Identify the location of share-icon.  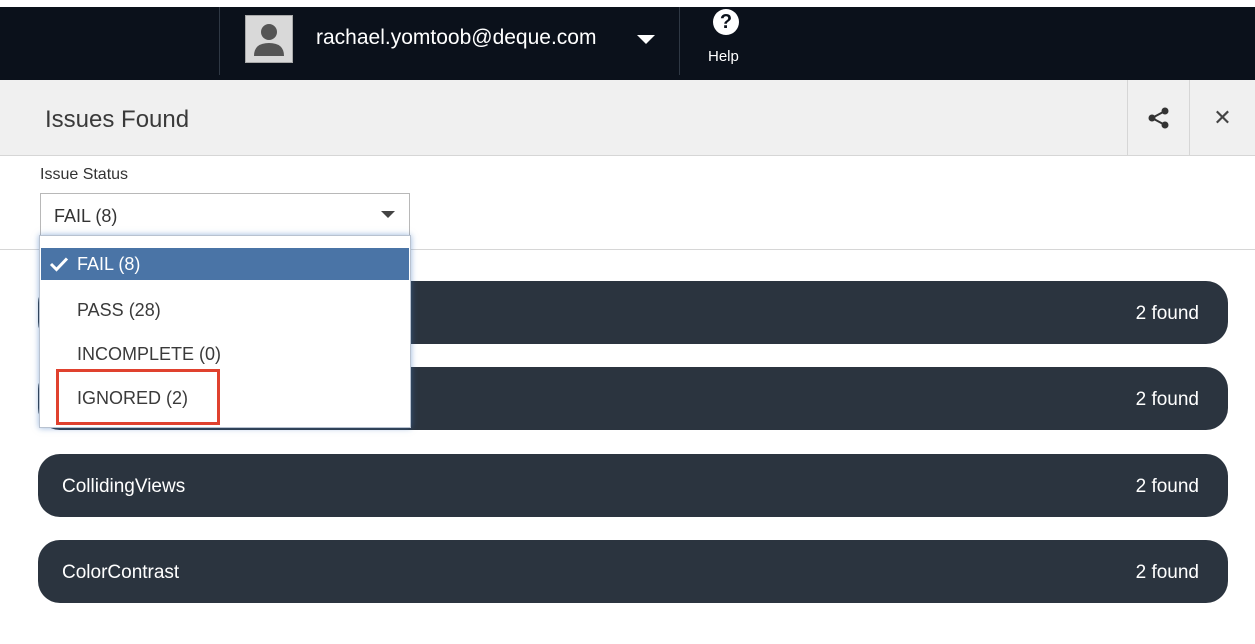
(1158, 117).